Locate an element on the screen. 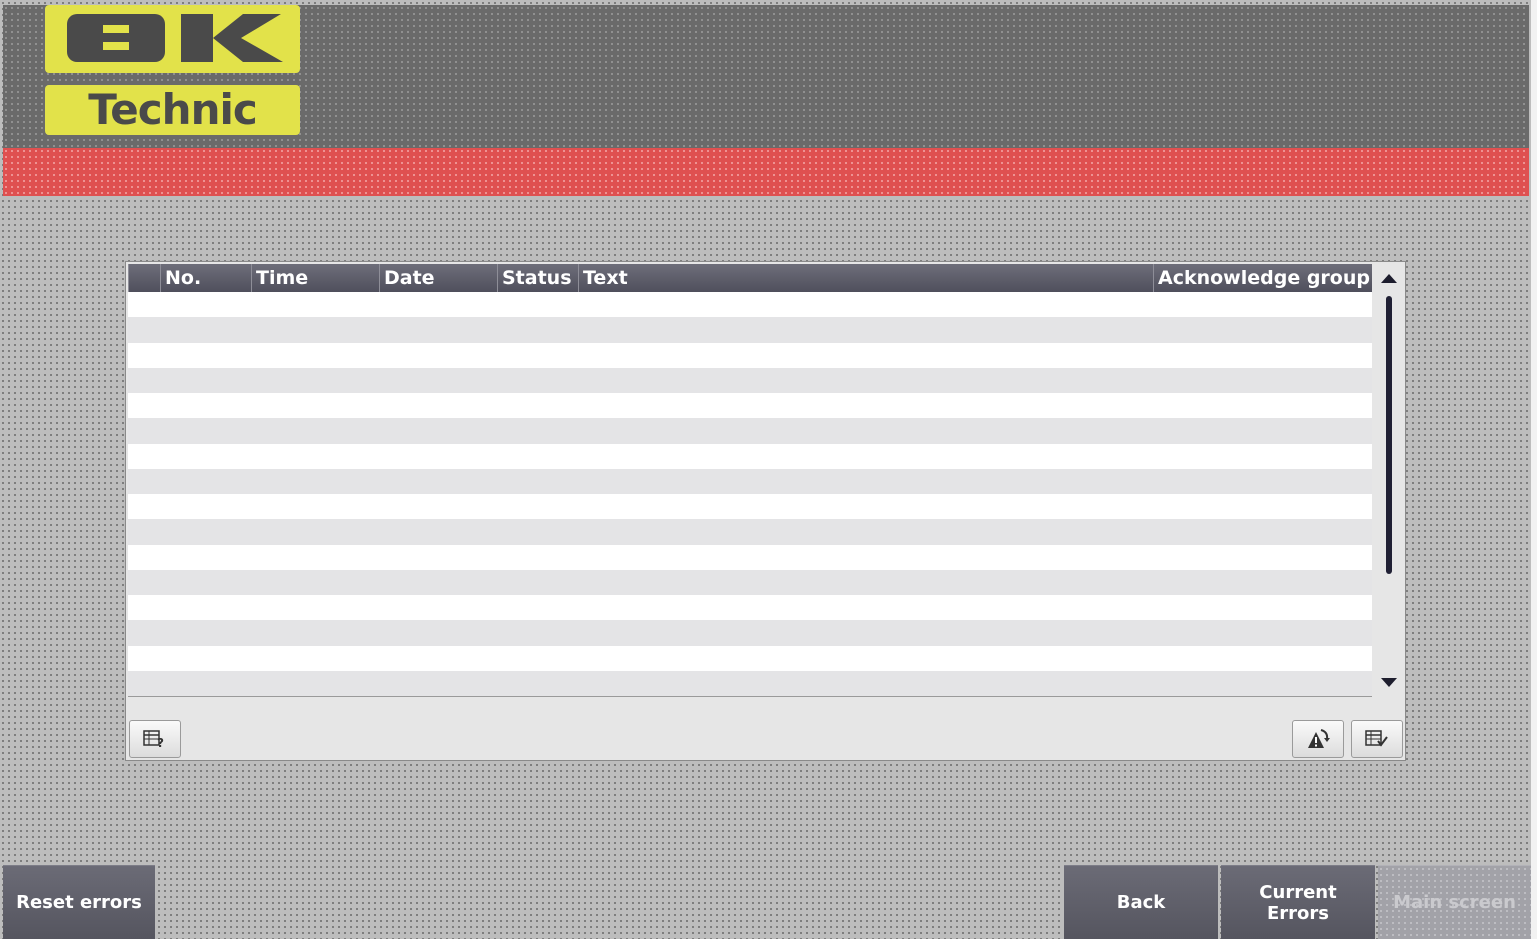 Image resolution: width=1537 pixels, height=939 pixels. edit-button is located at coordinates (1377, 739).